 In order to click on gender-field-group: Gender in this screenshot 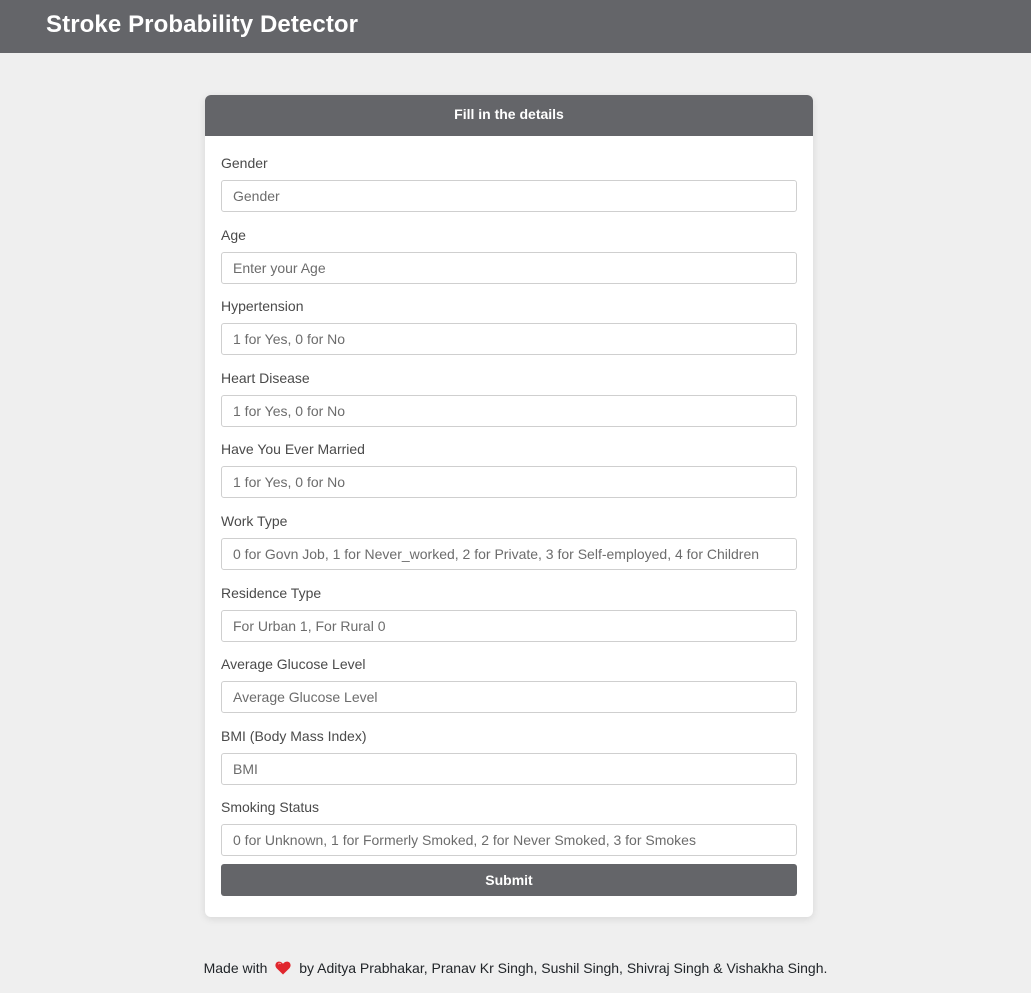, I will do `click(509, 183)`.